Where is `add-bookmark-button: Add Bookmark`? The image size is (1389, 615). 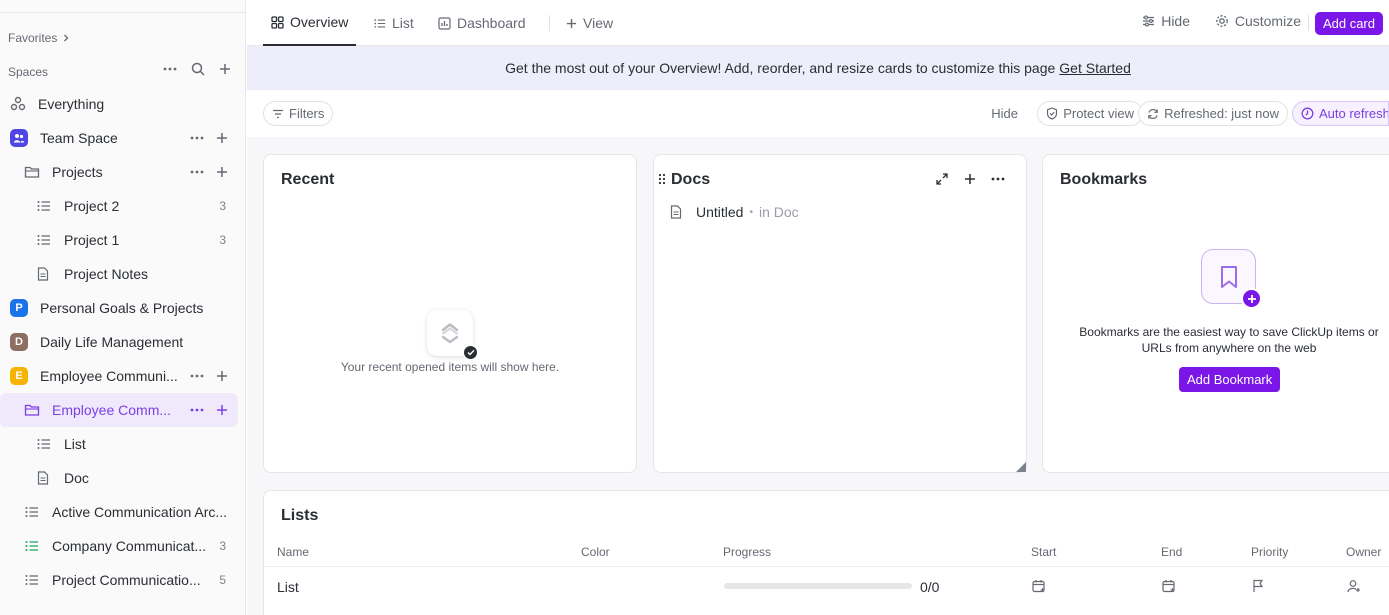
add-bookmark-button: Add Bookmark is located at coordinates (1230, 379).